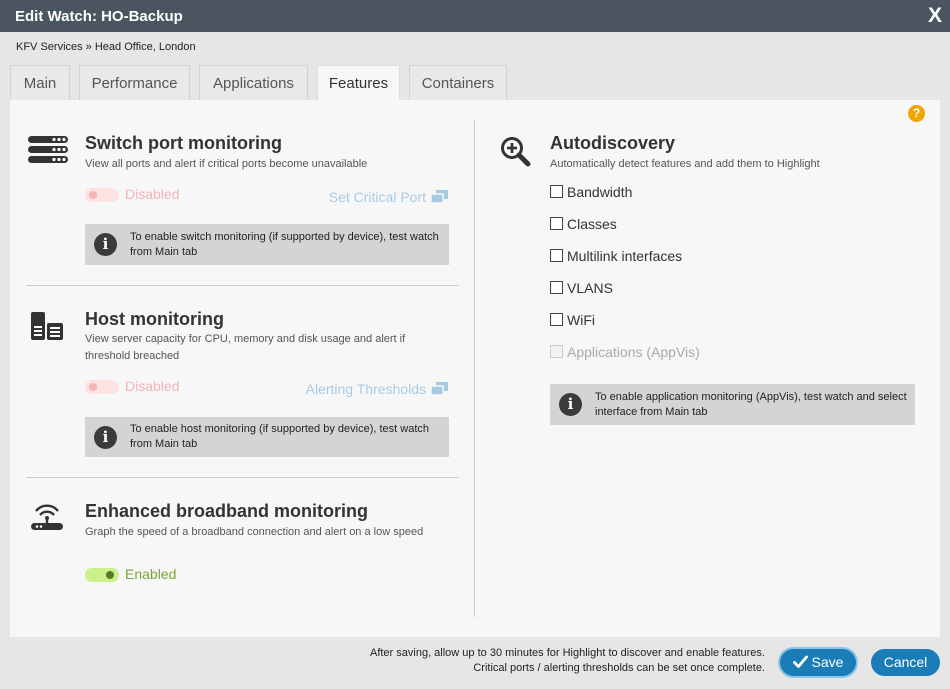 The width and height of the screenshot is (950, 689). Describe the element at coordinates (916, 113) in the screenshot. I see `help-icon: ?` at that location.